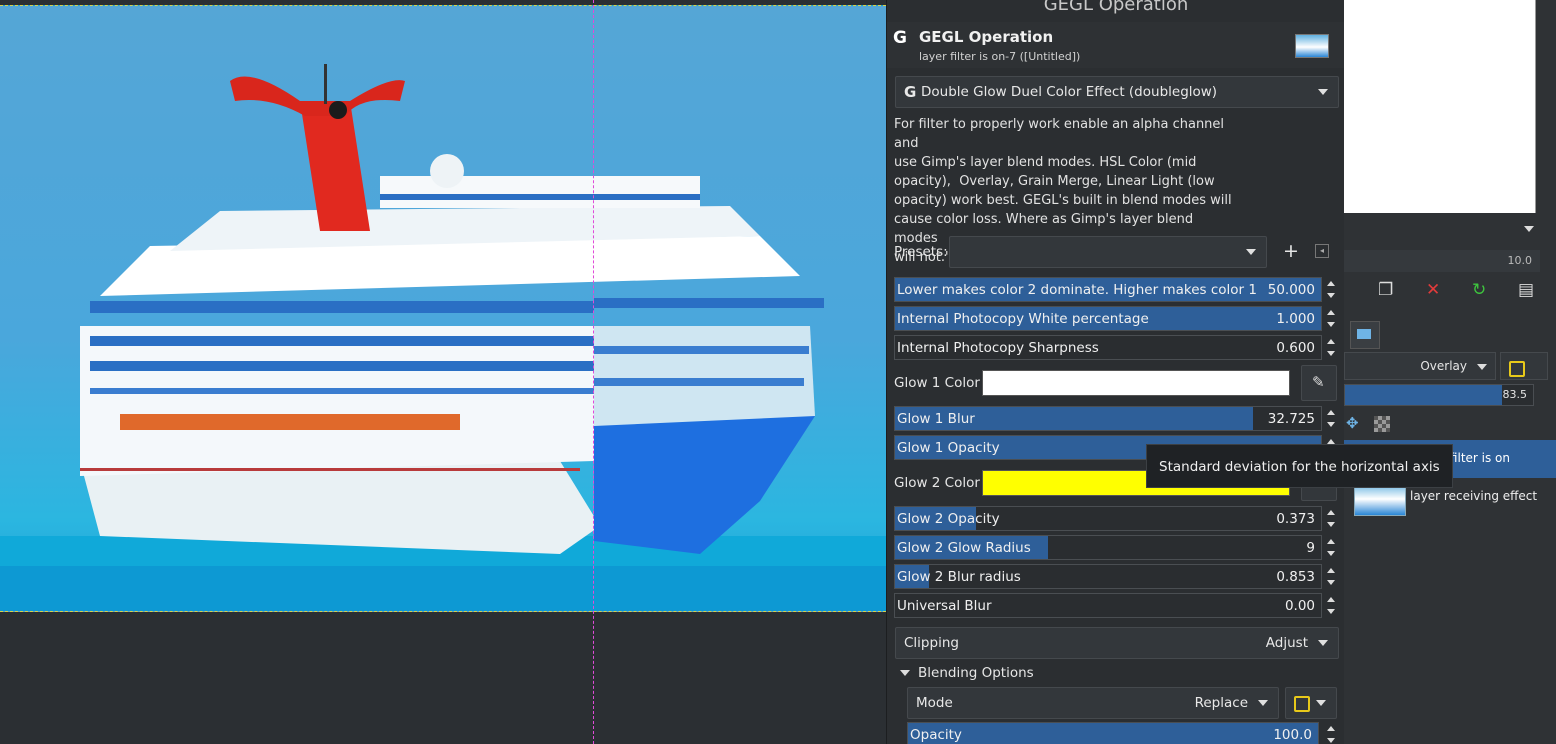 The height and width of the screenshot is (744, 1556). Describe the element at coordinates (1385, 290) in the screenshot. I see `duplicate-icon: ❐` at that location.